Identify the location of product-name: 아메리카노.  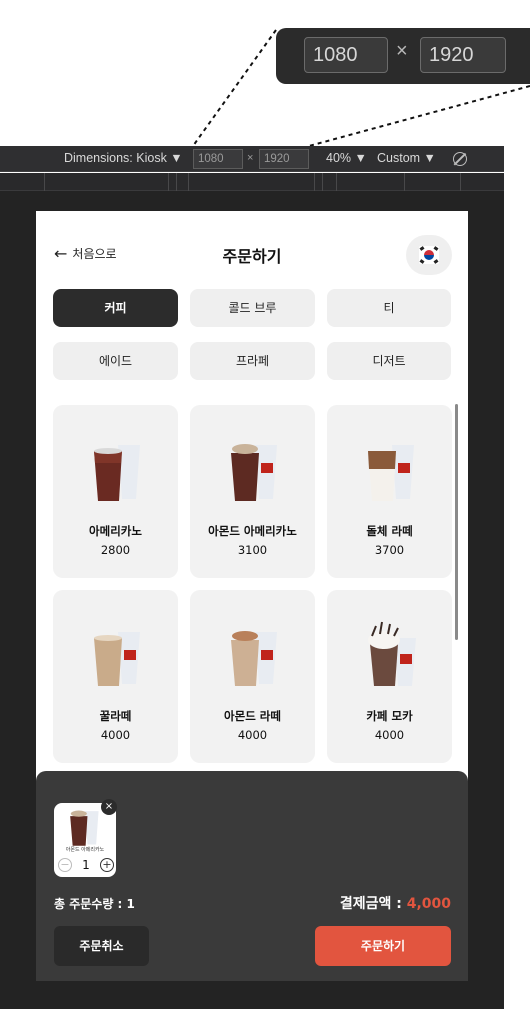
(115, 531).